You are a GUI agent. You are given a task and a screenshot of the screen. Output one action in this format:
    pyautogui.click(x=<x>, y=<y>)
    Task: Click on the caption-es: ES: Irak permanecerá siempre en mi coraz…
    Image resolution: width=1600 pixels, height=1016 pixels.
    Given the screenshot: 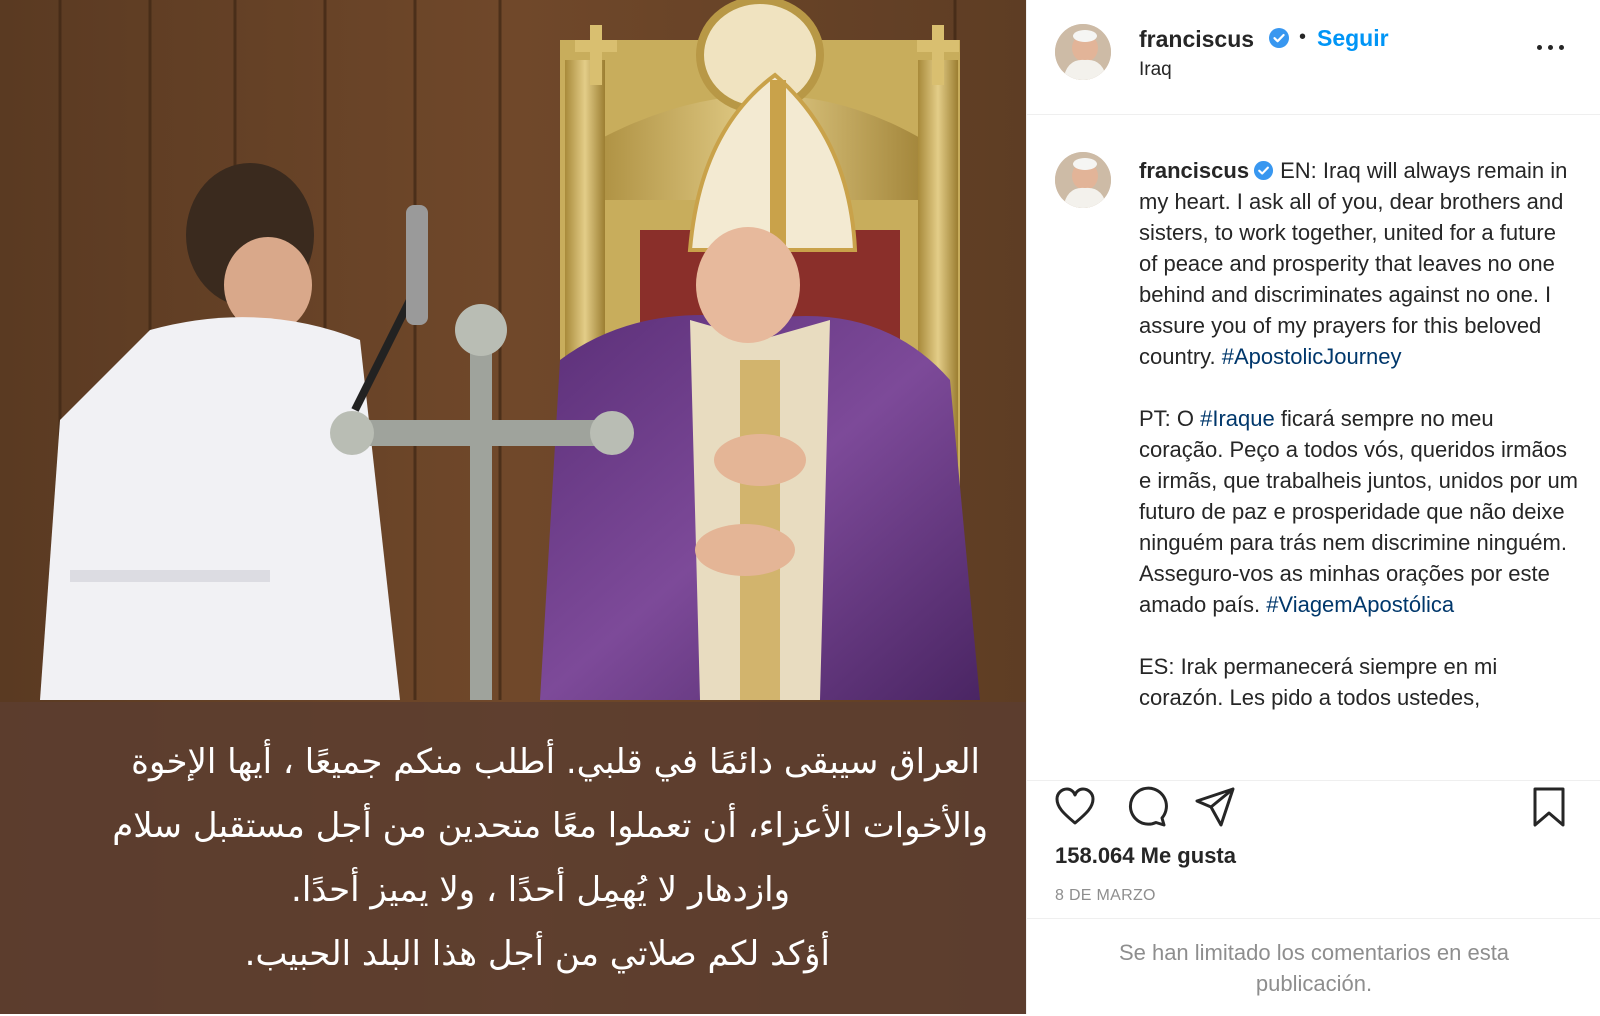 What is the action you would take?
    pyautogui.click(x=1318, y=682)
    